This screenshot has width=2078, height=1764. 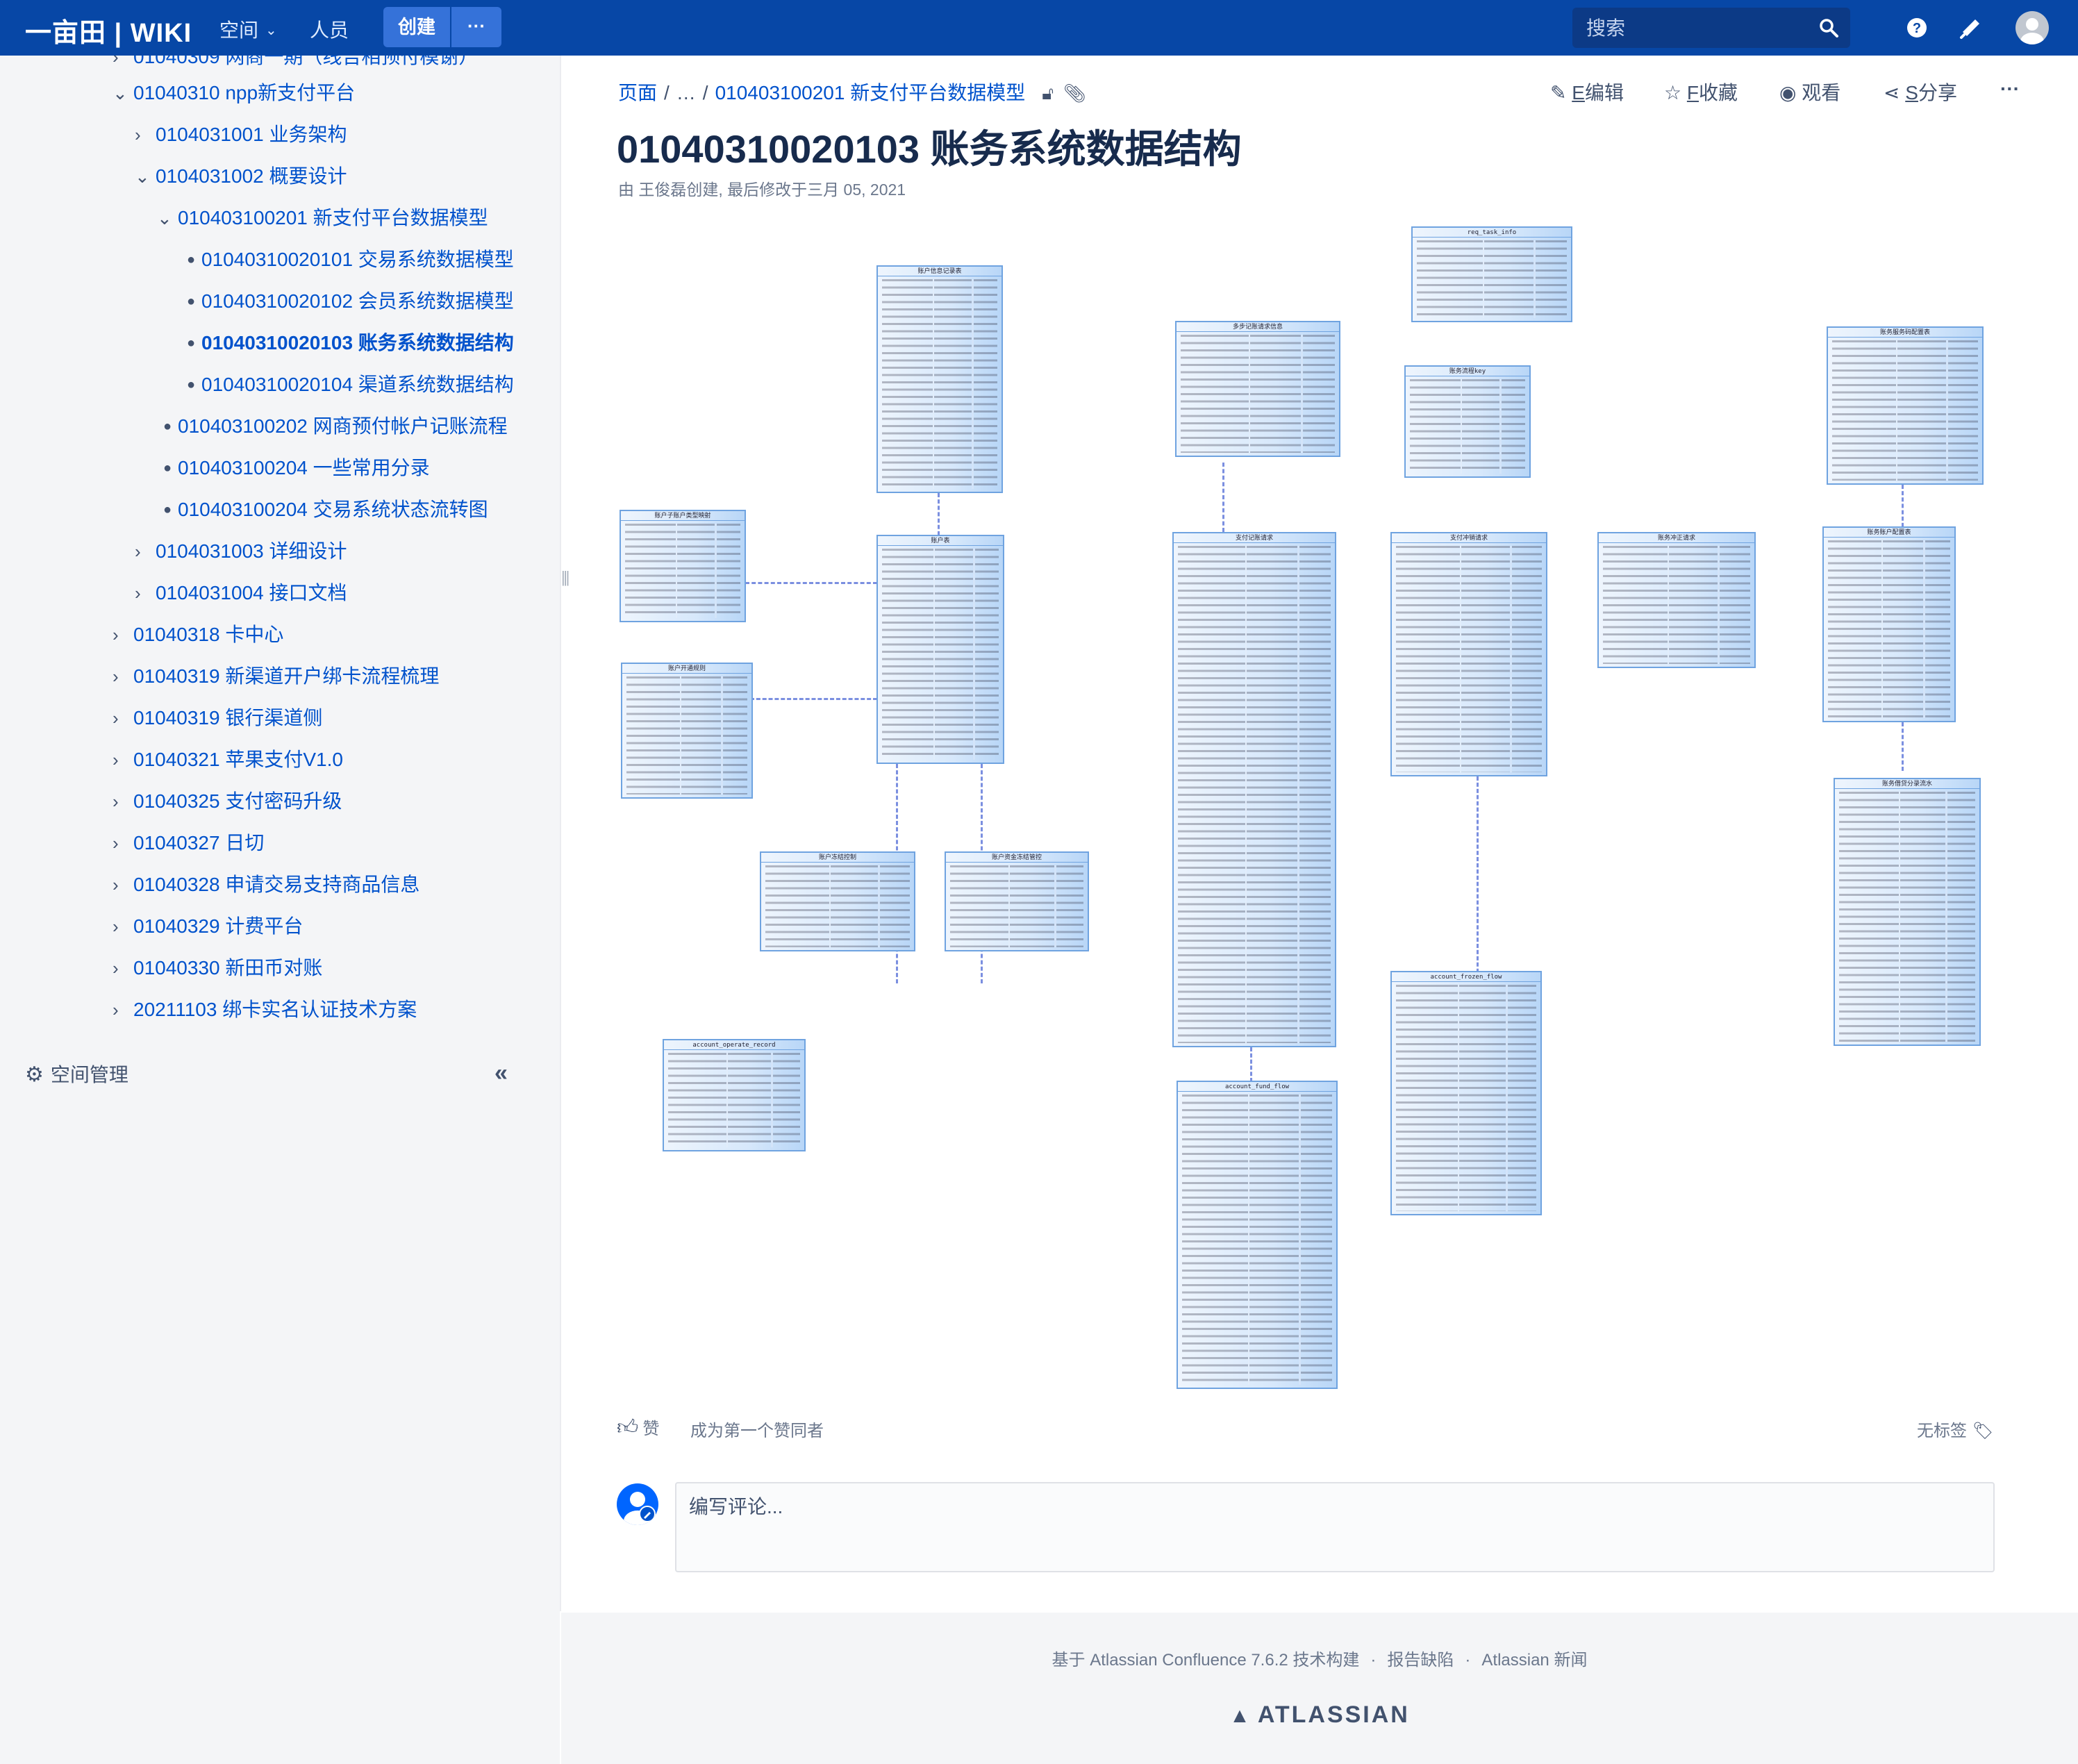 I want to click on favourite-button: ☆ F收藏, so click(x=1701, y=92).